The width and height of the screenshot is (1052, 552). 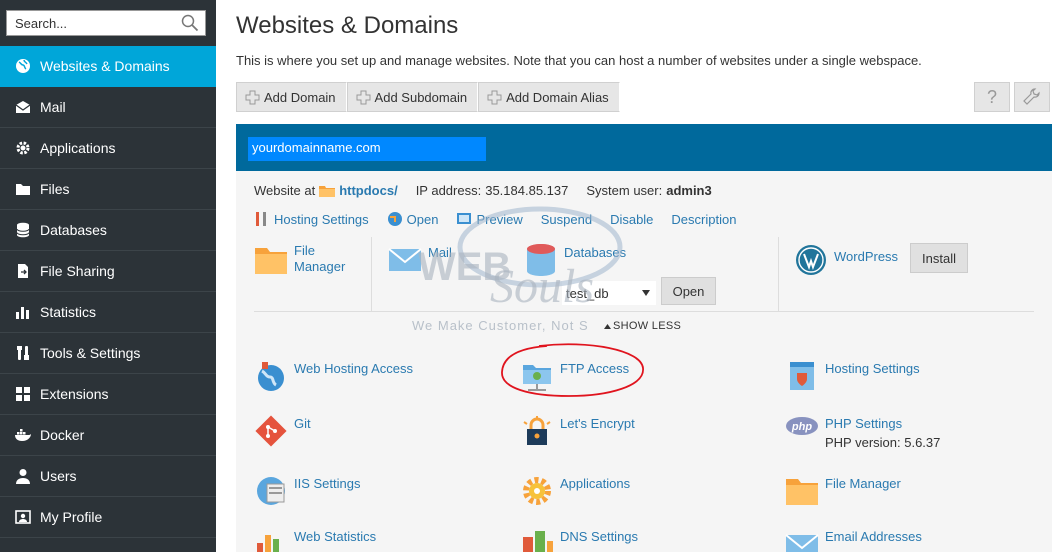 What do you see at coordinates (23, 189) in the screenshot?
I see `files-icon` at bounding box center [23, 189].